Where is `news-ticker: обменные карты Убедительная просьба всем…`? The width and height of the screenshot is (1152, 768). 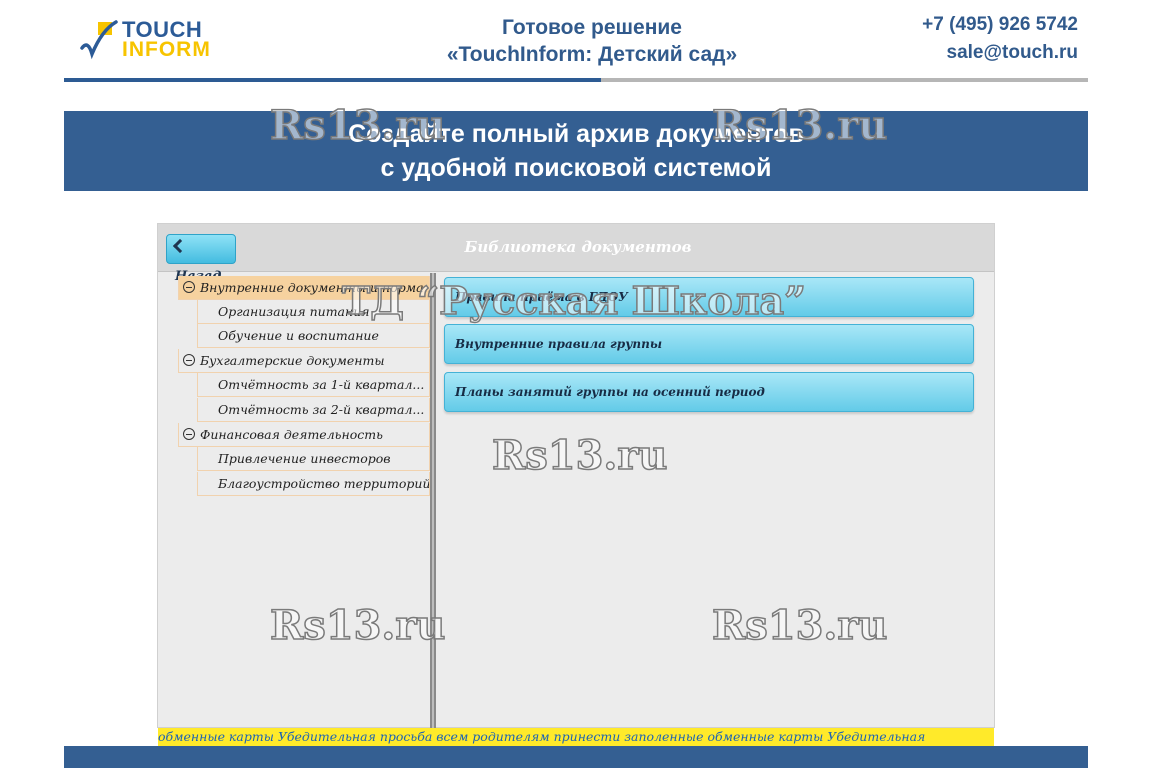
news-ticker: обменные карты Убедительная просьба всем… is located at coordinates (576, 737).